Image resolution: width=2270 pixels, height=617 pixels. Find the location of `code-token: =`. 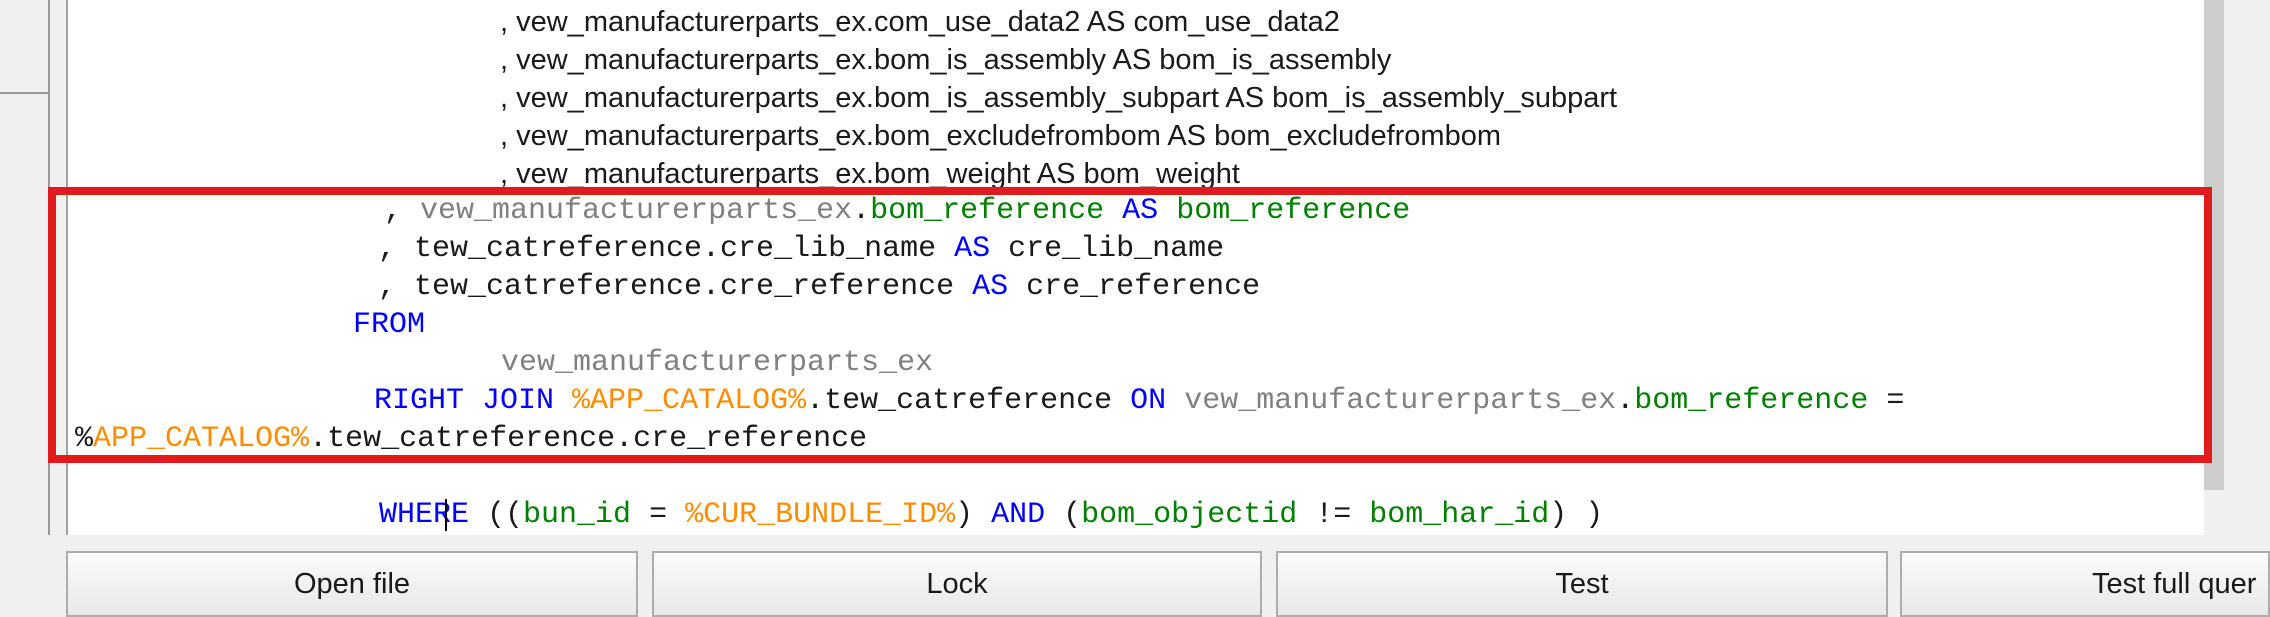

code-token: = is located at coordinates (658, 515).